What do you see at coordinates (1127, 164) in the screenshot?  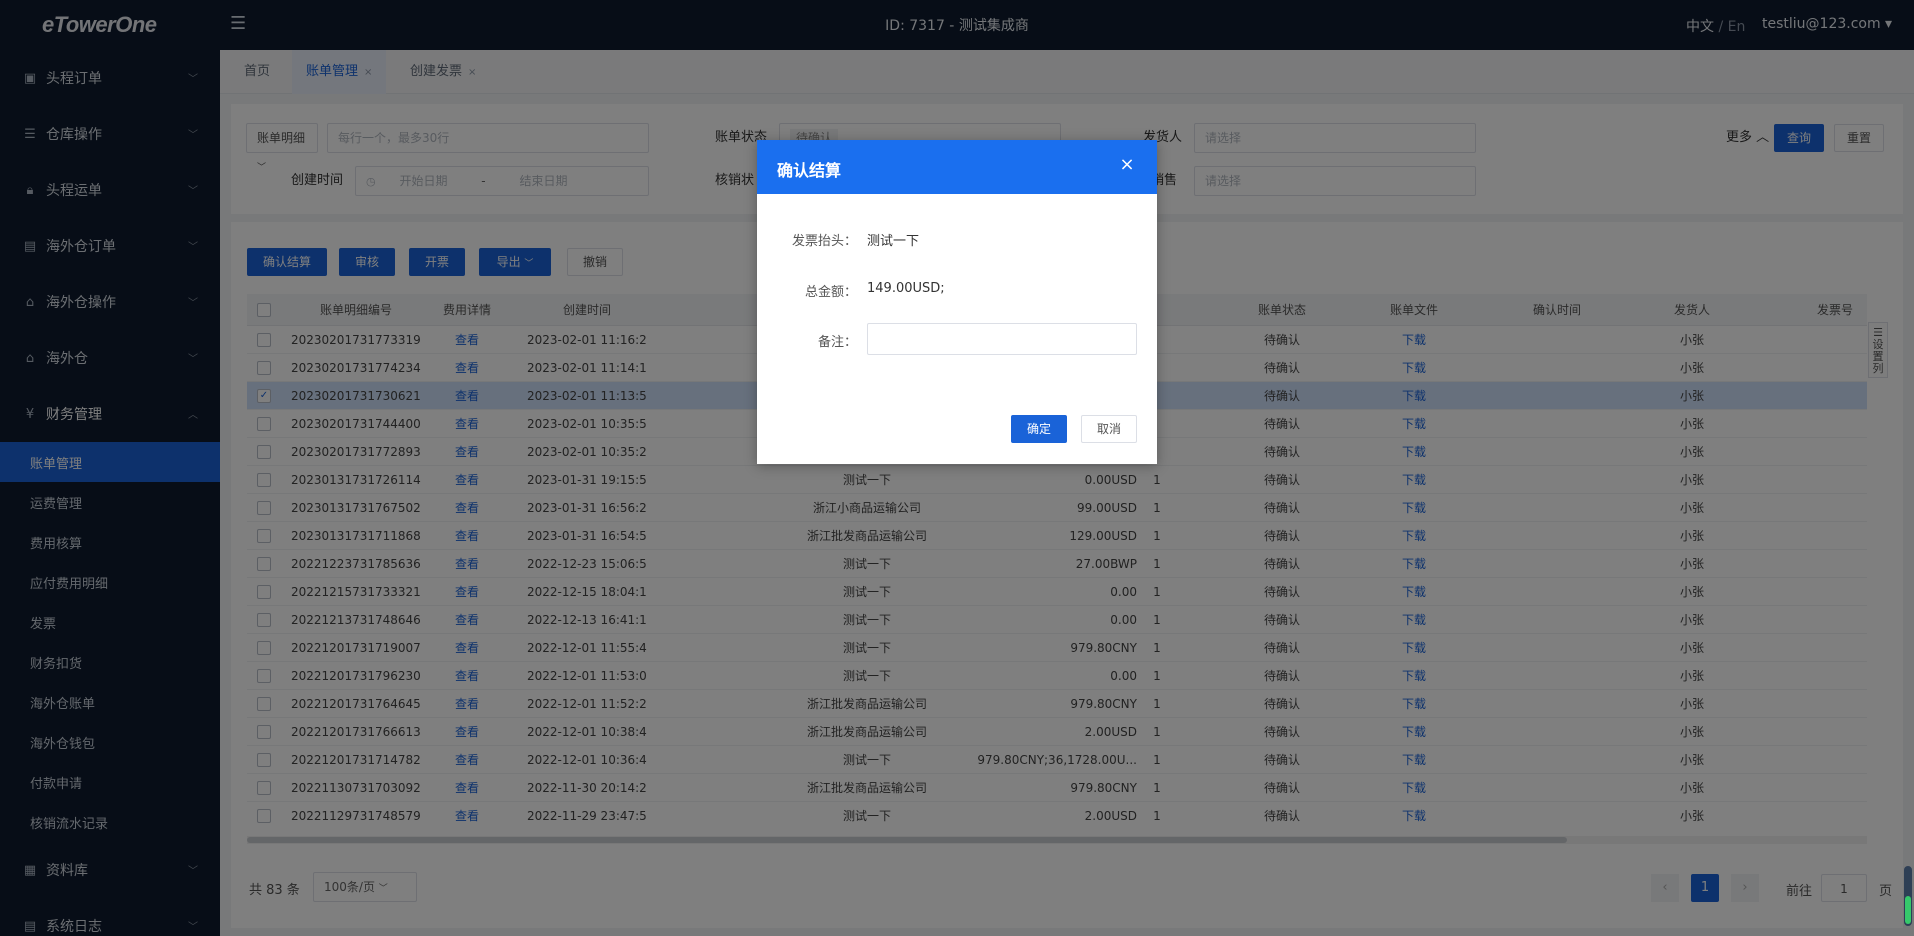 I see `close-icon: ×` at bounding box center [1127, 164].